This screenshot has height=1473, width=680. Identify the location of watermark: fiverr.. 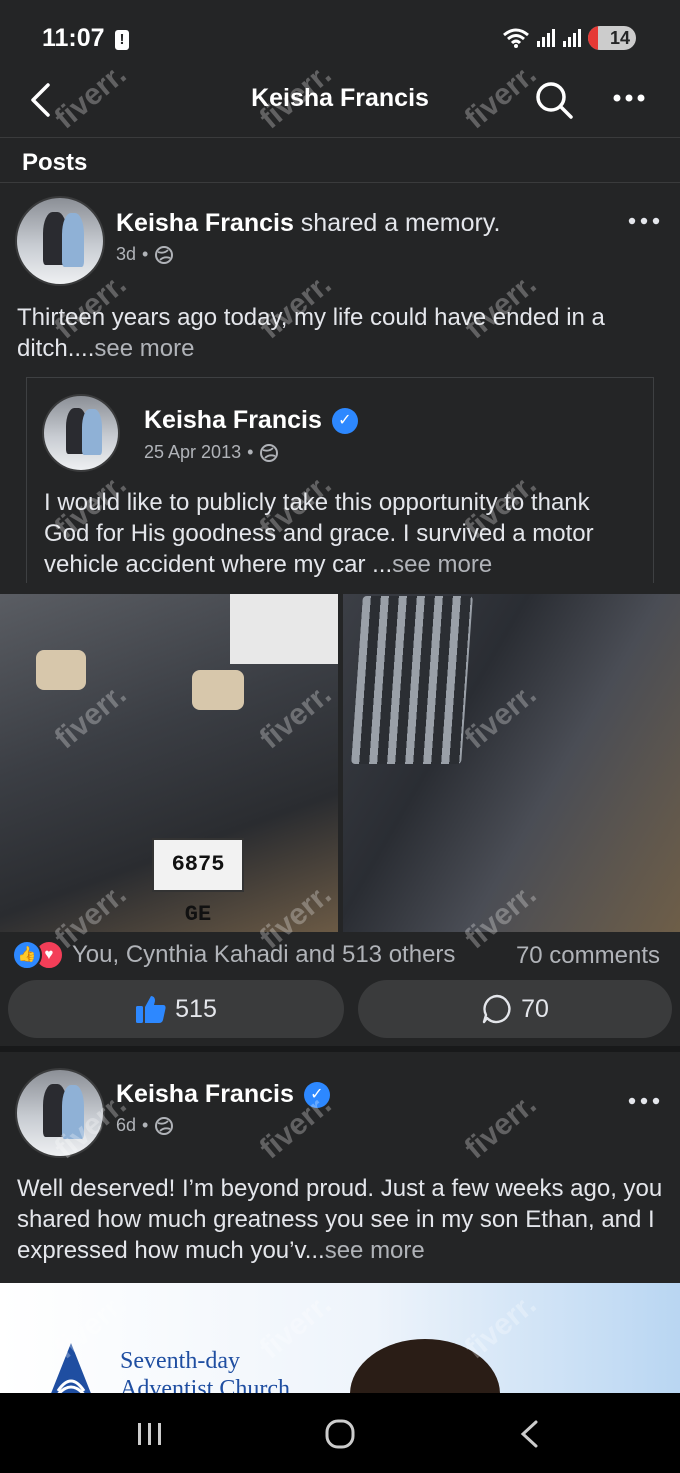
(500, 1126).